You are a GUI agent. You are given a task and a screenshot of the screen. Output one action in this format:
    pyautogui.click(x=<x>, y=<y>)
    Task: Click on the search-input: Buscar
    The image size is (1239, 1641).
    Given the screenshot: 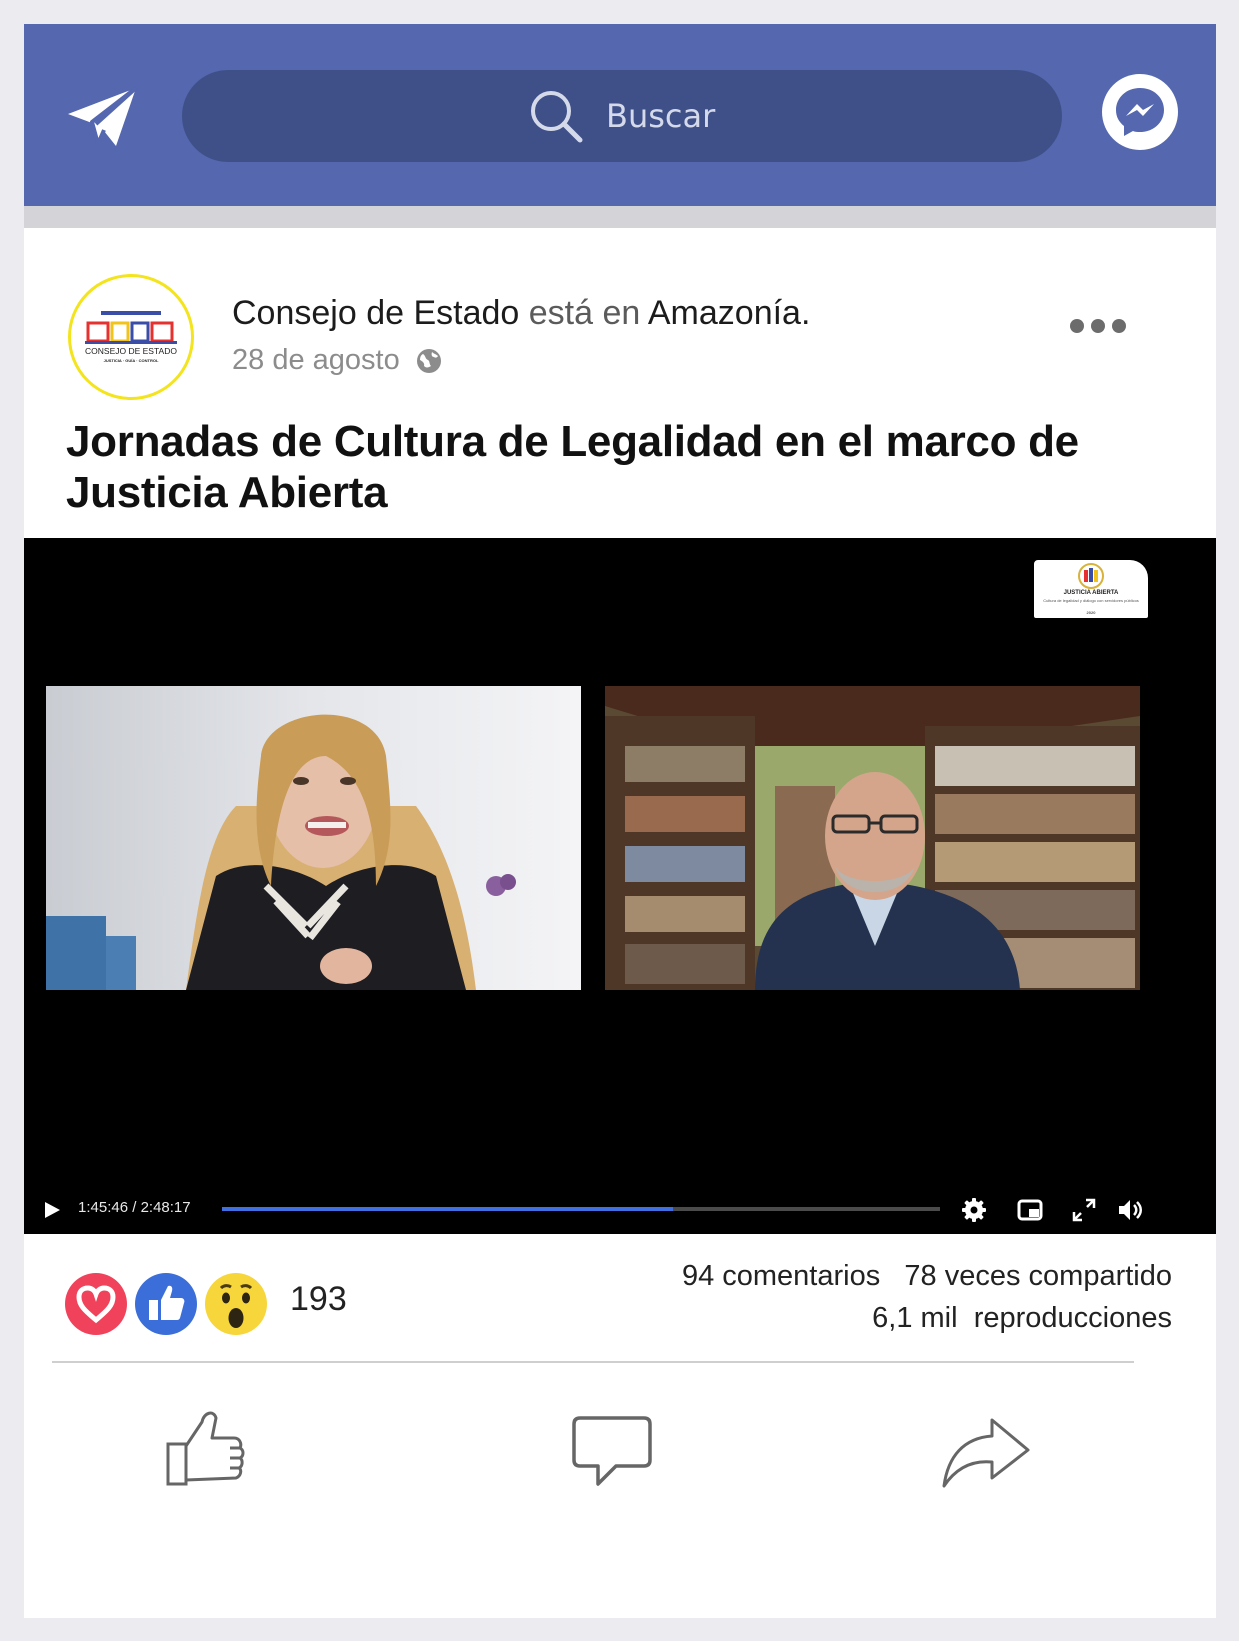 What is the action you would take?
    pyautogui.click(x=661, y=116)
    